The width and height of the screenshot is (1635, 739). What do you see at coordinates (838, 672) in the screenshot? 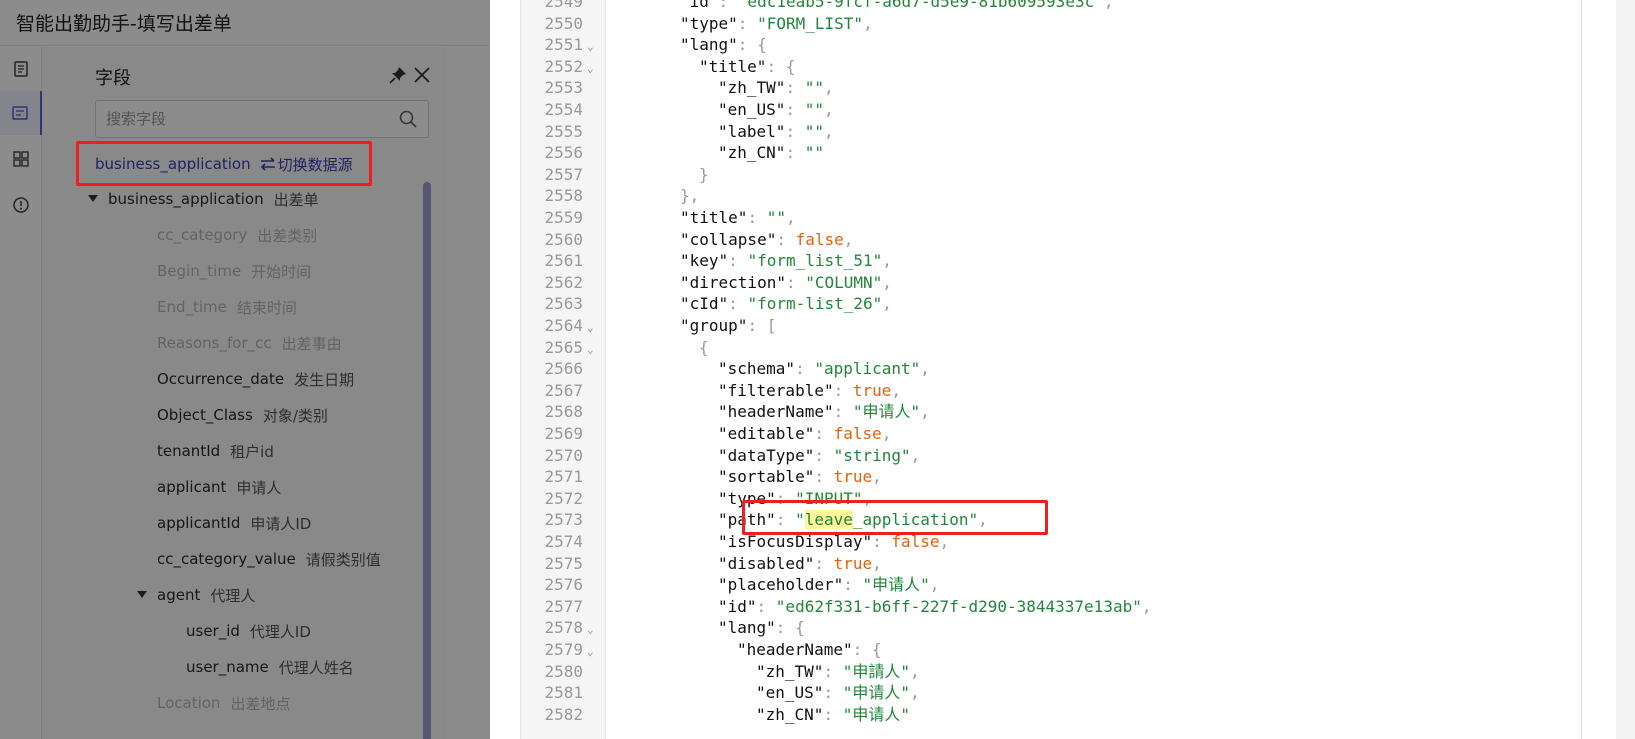
I see `code-text: "zh_TW": "申請人",` at bounding box center [838, 672].